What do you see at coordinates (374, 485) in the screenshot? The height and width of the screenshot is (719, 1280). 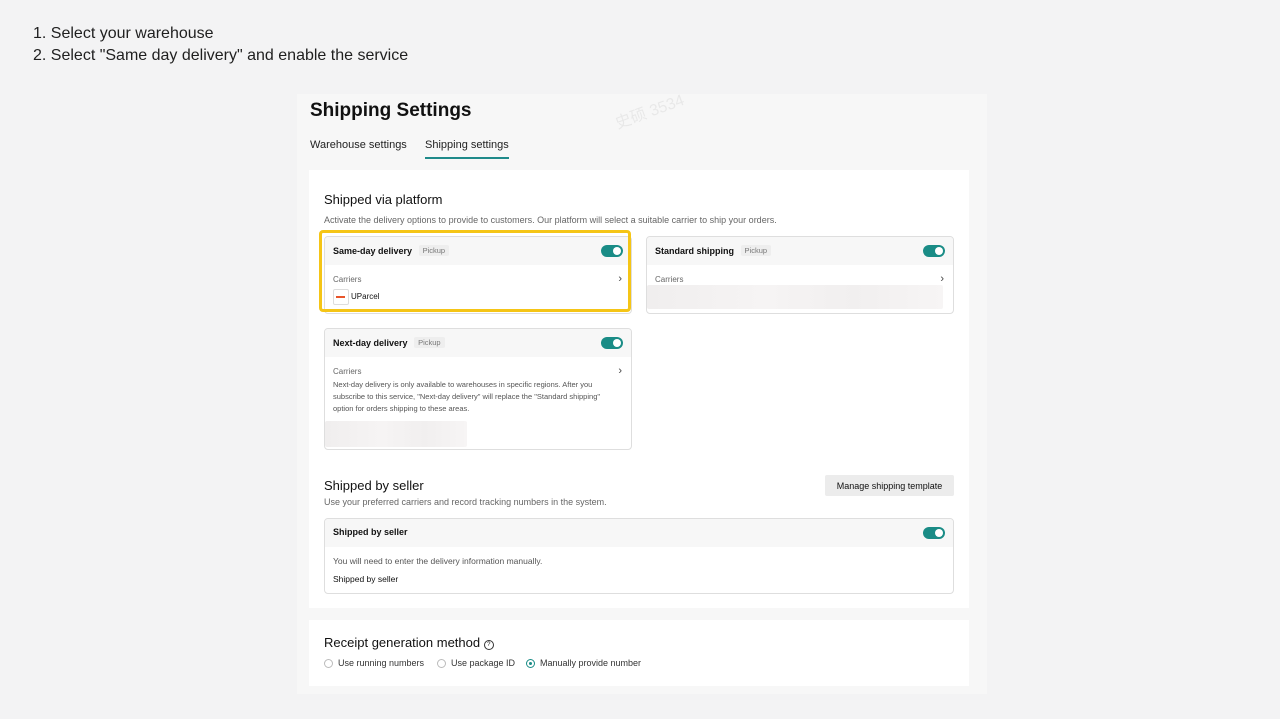 I see `seller-section-title: Shipped by seller` at bounding box center [374, 485].